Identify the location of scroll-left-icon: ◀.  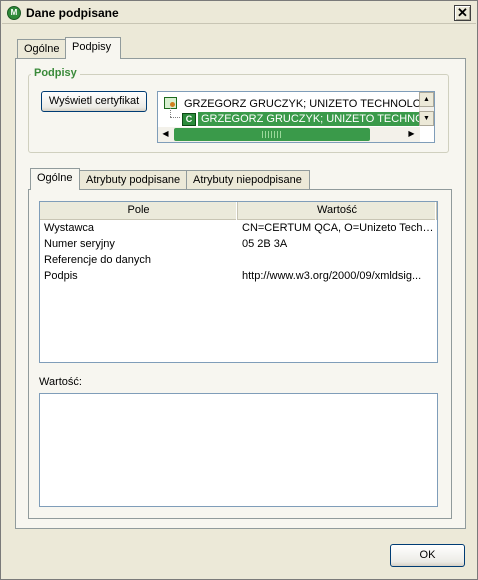
(165, 134).